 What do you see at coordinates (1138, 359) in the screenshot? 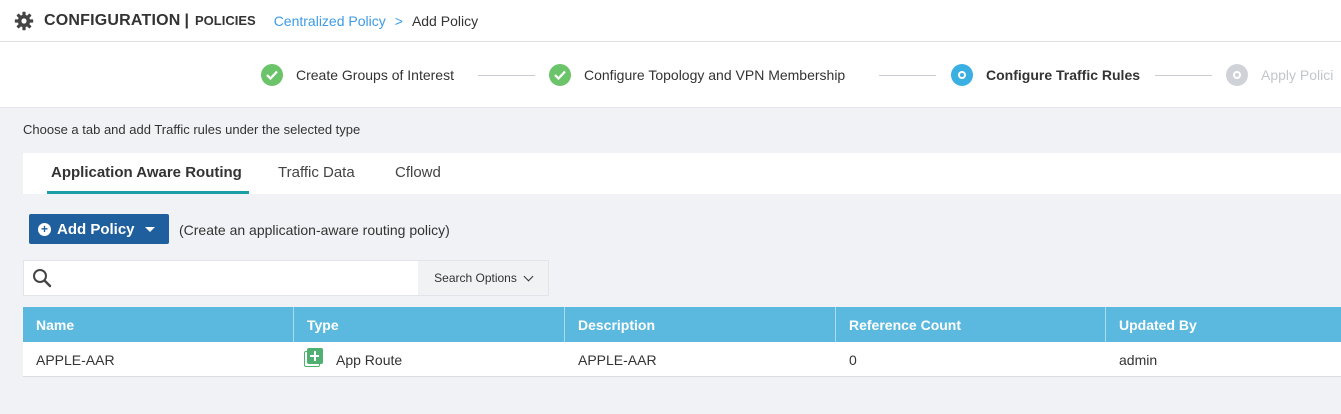
I see `cell-updated-by: admin` at bounding box center [1138, 359].